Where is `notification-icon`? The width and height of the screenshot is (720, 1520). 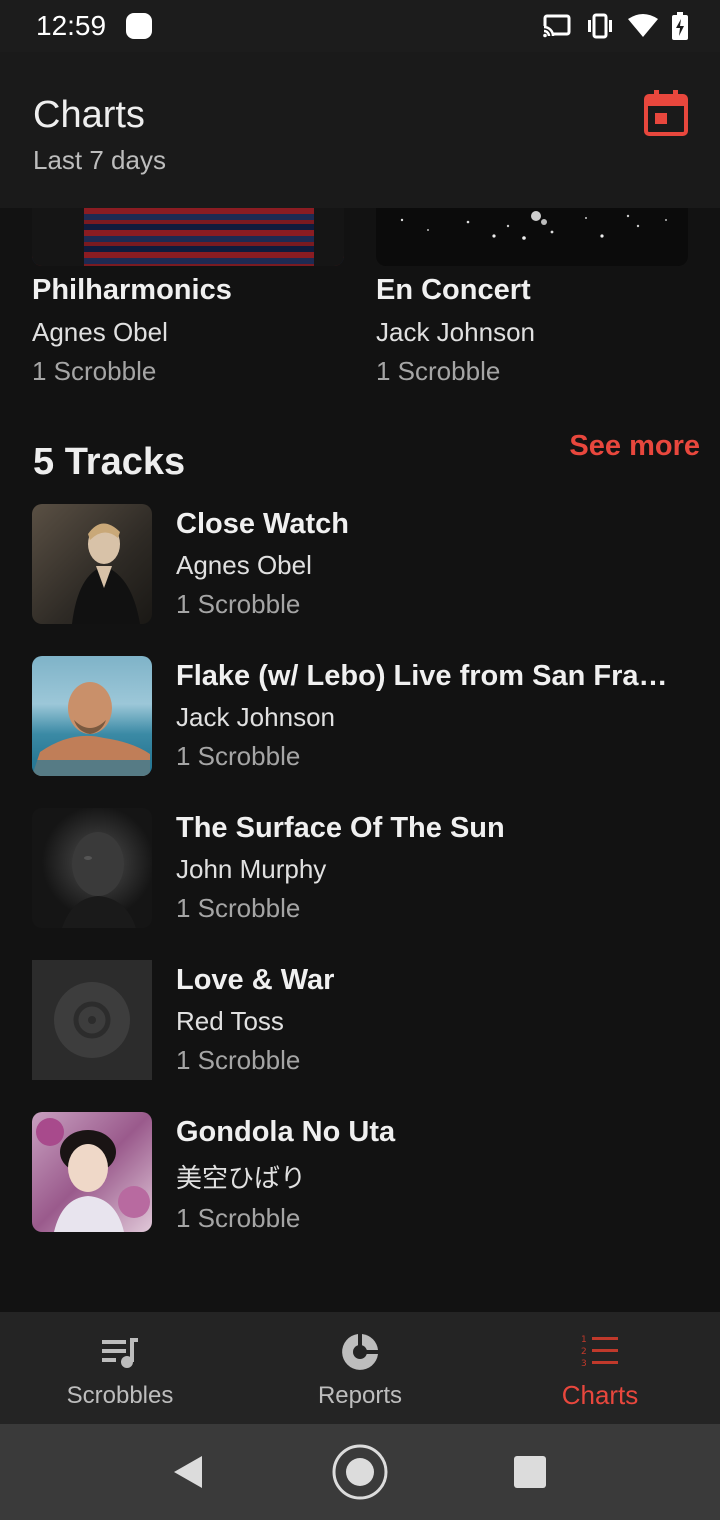 notification-icon is located at coordinates (139, 26).